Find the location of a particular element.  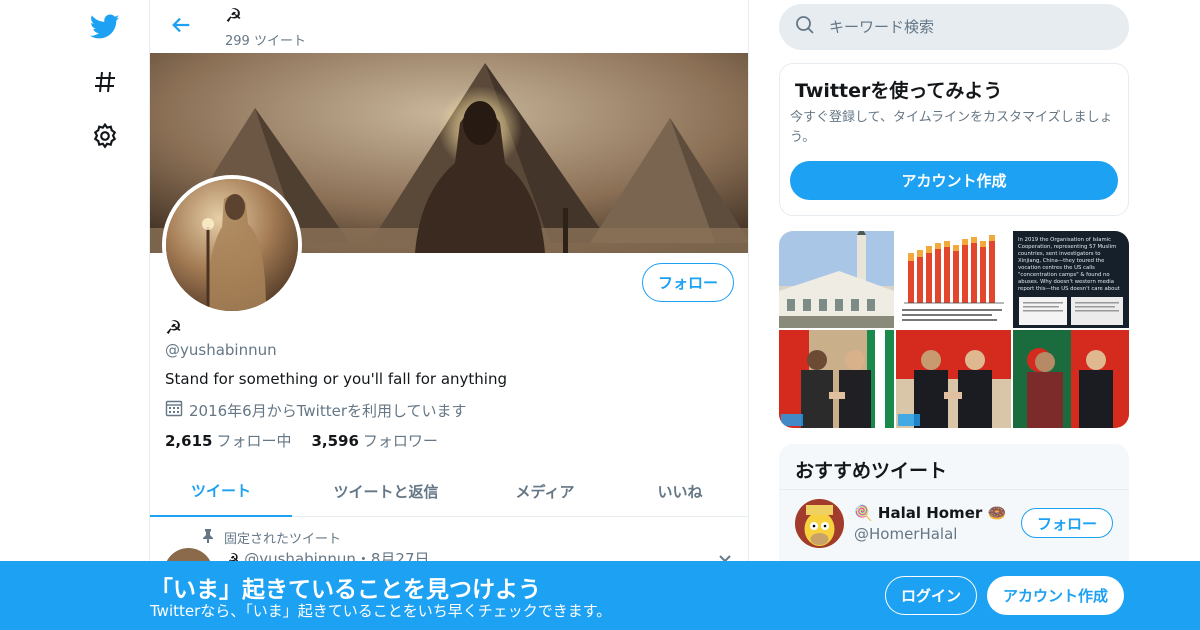

profile-joined-date: 2016年6月からTwitterを利用しています is located at coordinates (316, 410).